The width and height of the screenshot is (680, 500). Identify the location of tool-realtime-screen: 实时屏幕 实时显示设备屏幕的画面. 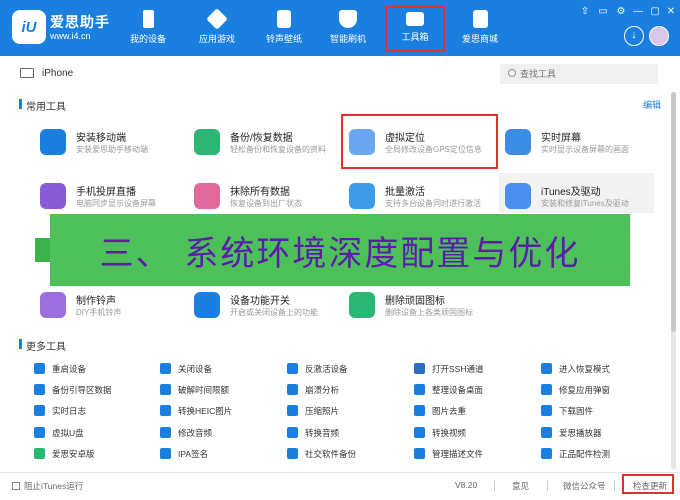
(586, 146).